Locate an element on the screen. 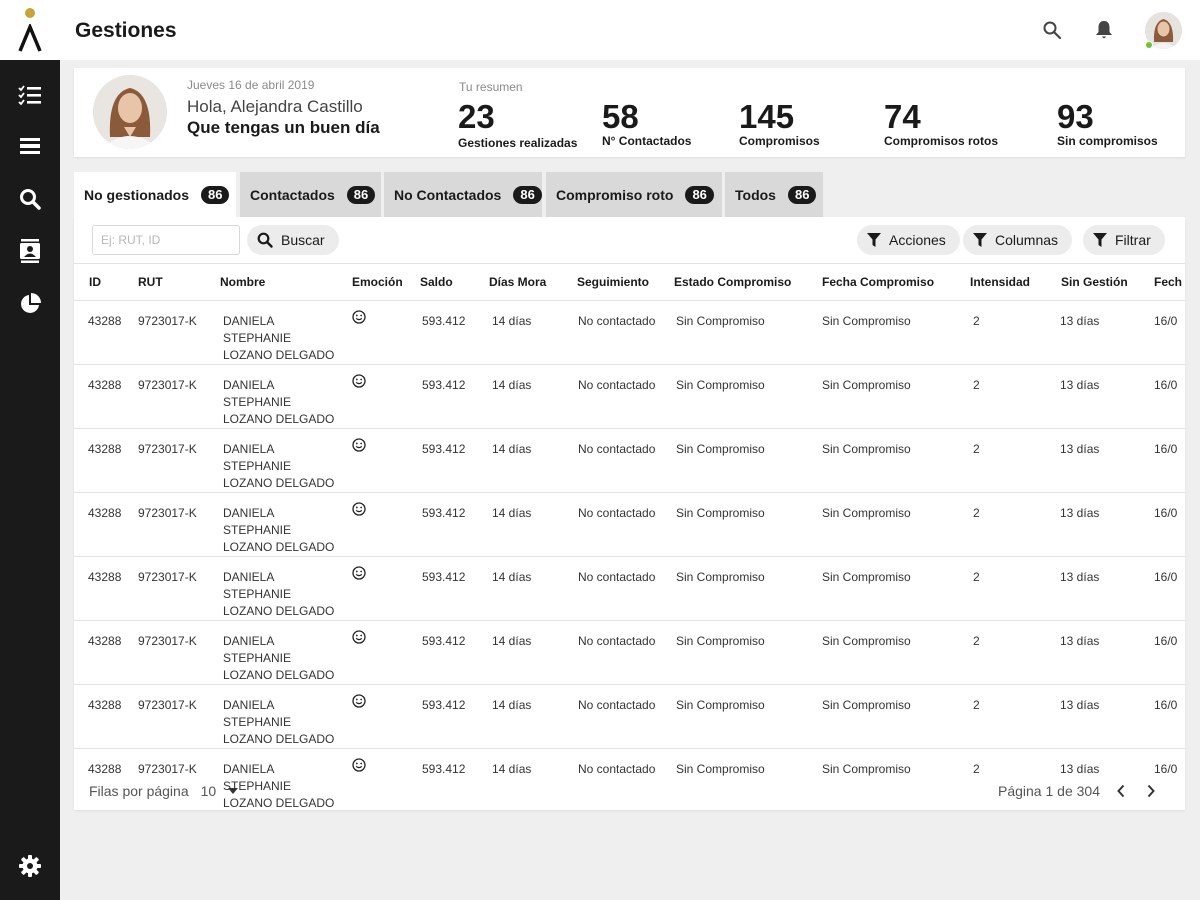 This screenshot has width=1200, height=900. stat-label: Compromisos is located at coordinates (779, 141).